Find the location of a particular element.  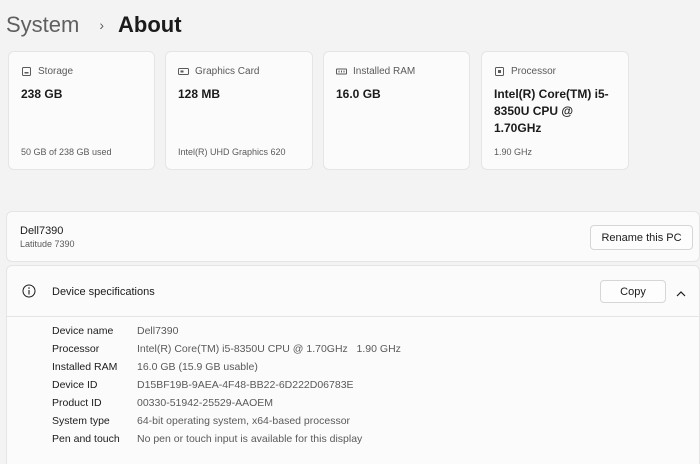

processor-sub: 1.90 GHz is located at coordinates (513, 152).